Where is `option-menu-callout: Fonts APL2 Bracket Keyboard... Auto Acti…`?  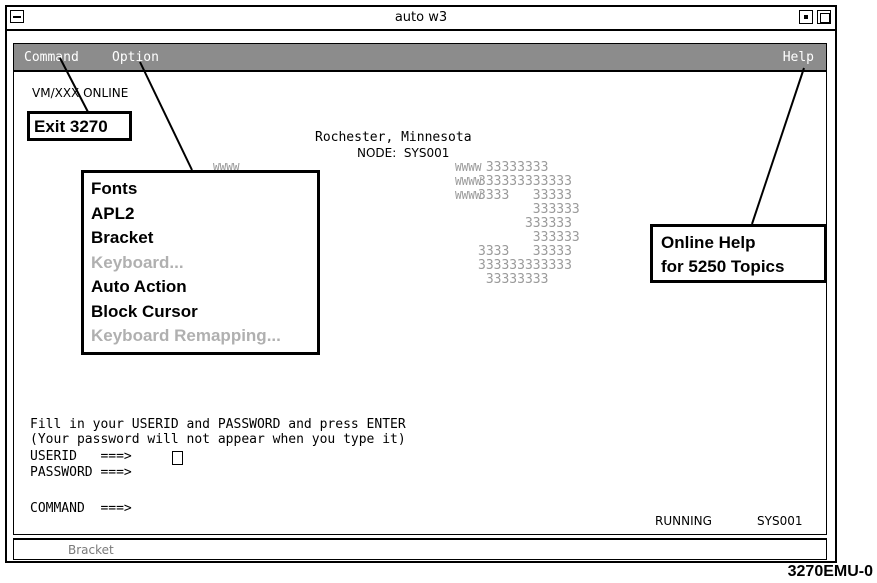 option-menu-callout: Fonts APL2 Bracket Keyboard... Auto Acti… is located at coordinates (200, 262).